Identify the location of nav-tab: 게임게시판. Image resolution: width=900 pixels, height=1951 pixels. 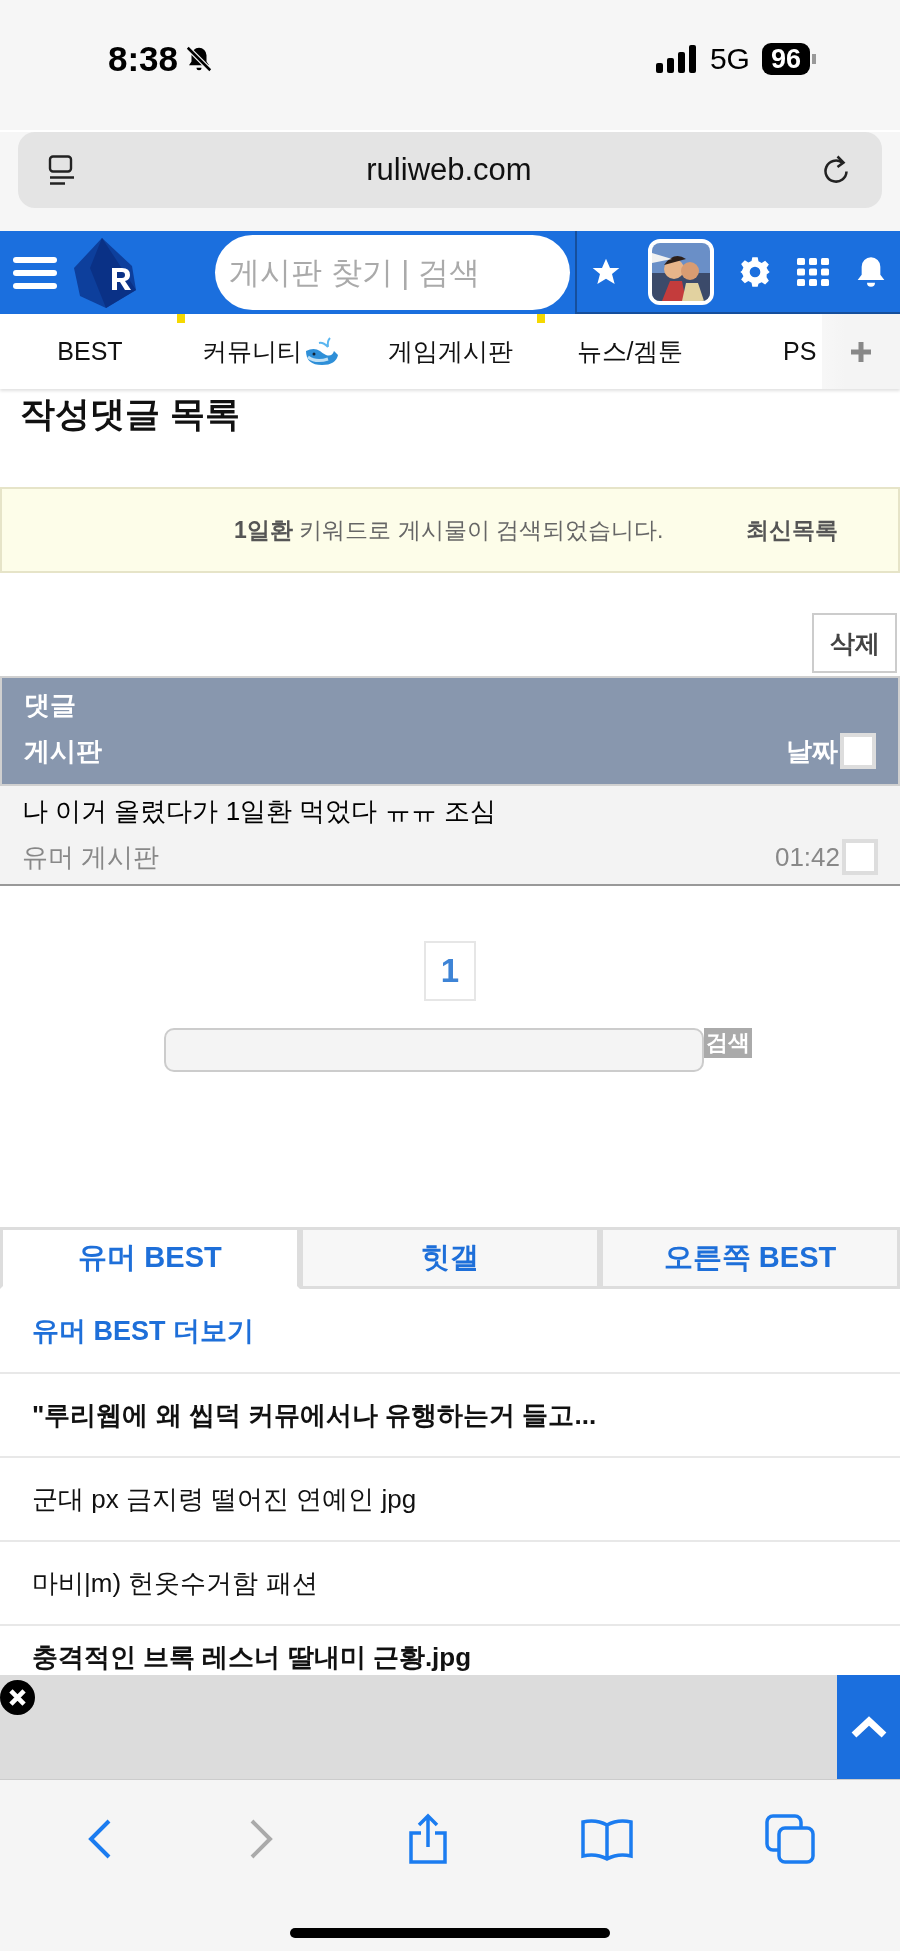
(450, 351).